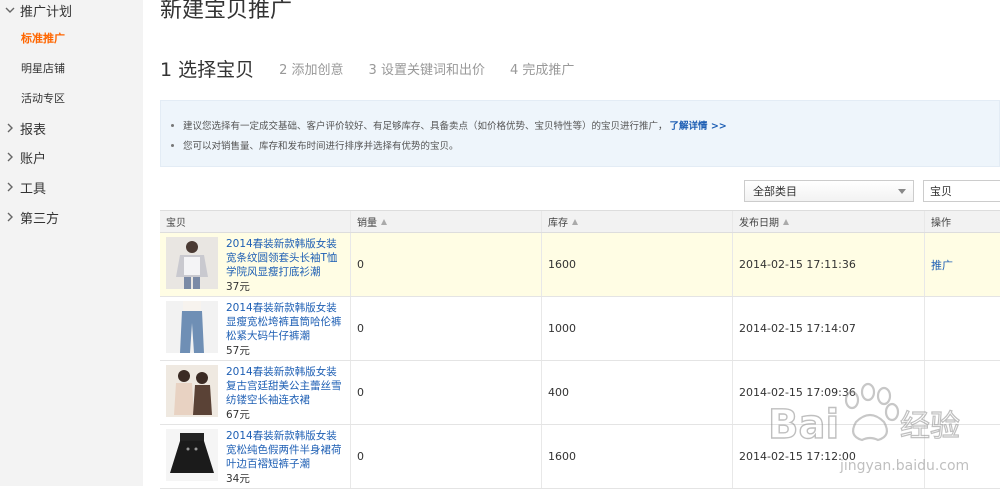 The image size is (1000, 489). What do you see at coordinates (43, 69) in the screenshot?
I see `sidebar-item-star-shop: 明星店铺` at bounding box center [43, 69].